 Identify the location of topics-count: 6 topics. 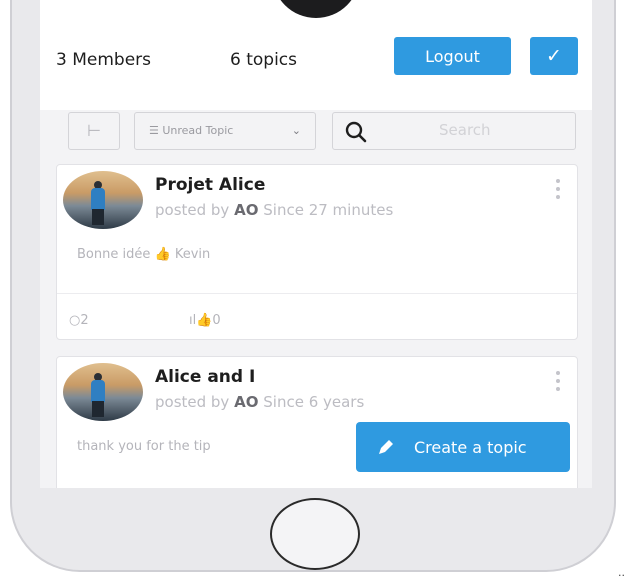
(264, 60).